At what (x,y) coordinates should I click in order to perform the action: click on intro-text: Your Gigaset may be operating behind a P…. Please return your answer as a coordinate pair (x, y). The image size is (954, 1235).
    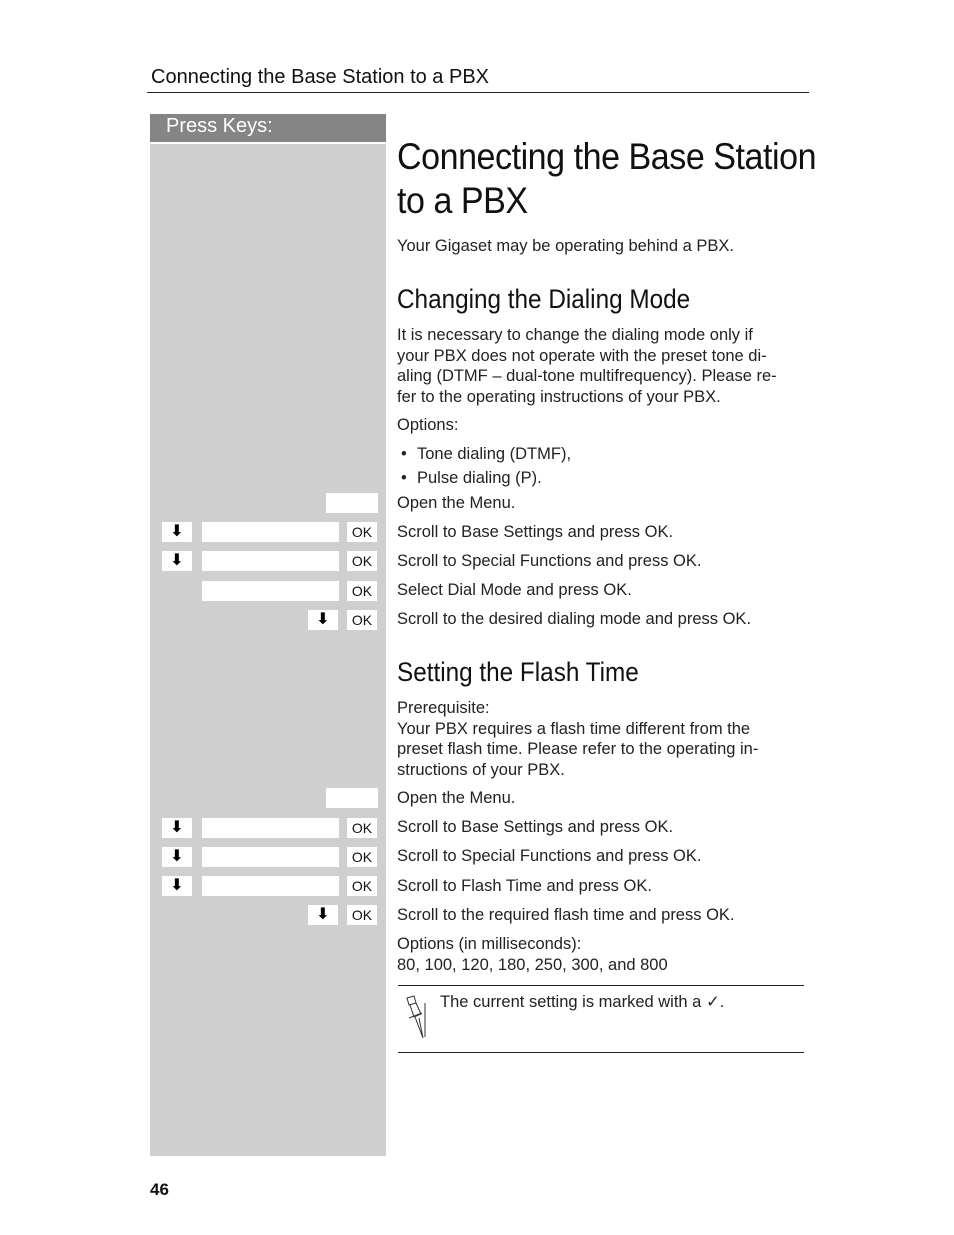
    Looking at the image, I should click on (565, 246).